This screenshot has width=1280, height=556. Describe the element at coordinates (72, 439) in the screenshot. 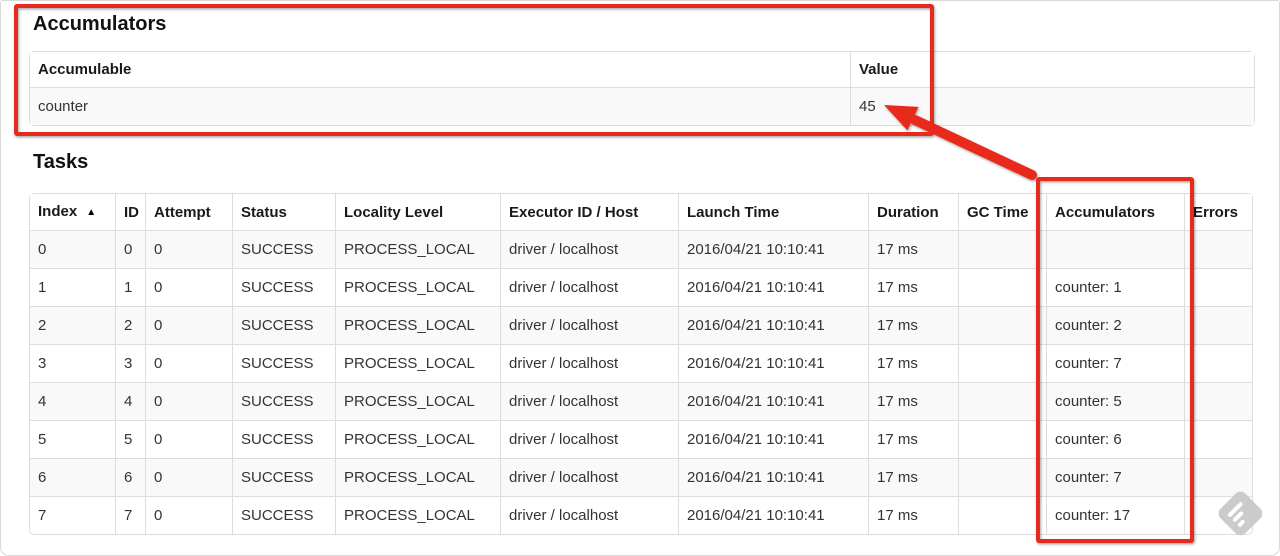

I see `task-cell-index: 5` at that location.